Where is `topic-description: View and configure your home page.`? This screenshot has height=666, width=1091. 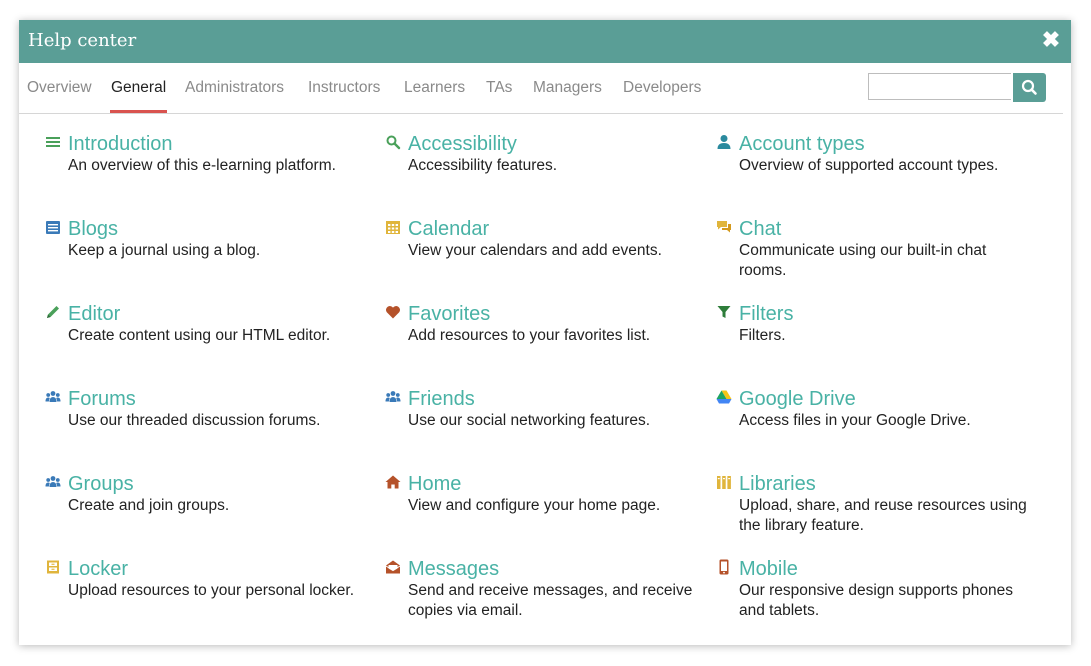
topic-description: View and configure your home page. is located at coordinates (534, 505).